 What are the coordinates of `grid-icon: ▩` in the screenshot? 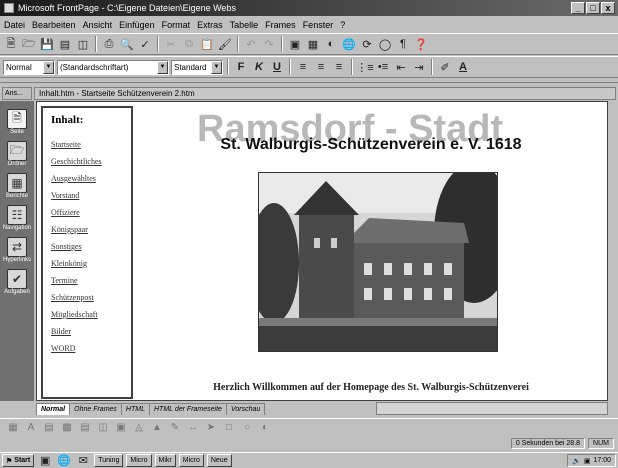 It's located at (67, 428).